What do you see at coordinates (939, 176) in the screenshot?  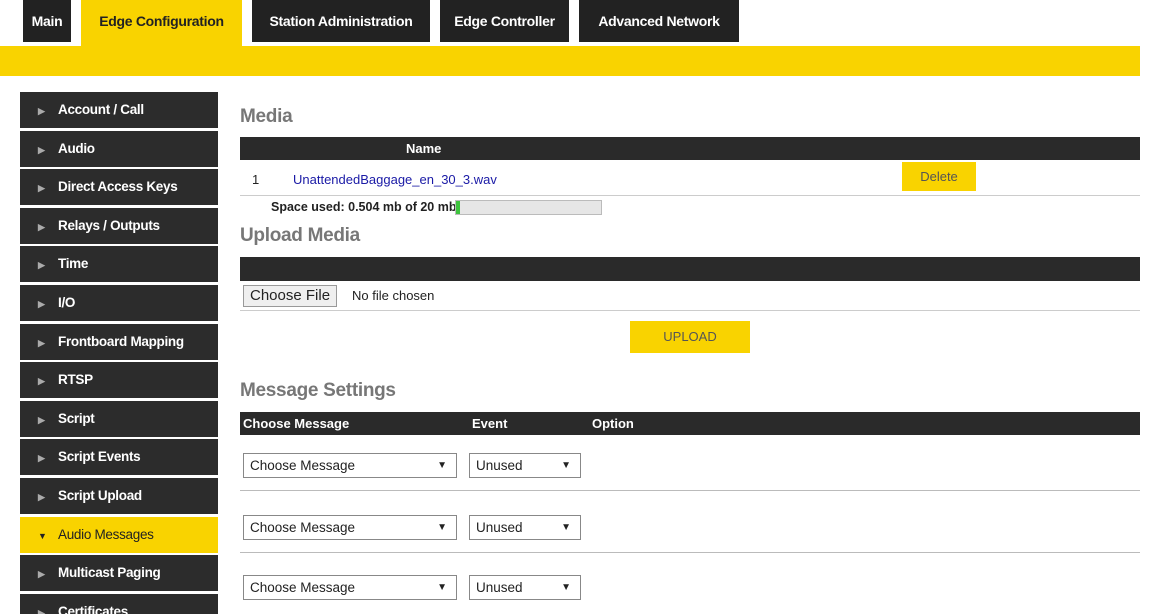 I see `delete-button: Delete` at bounding box center [939, 176].